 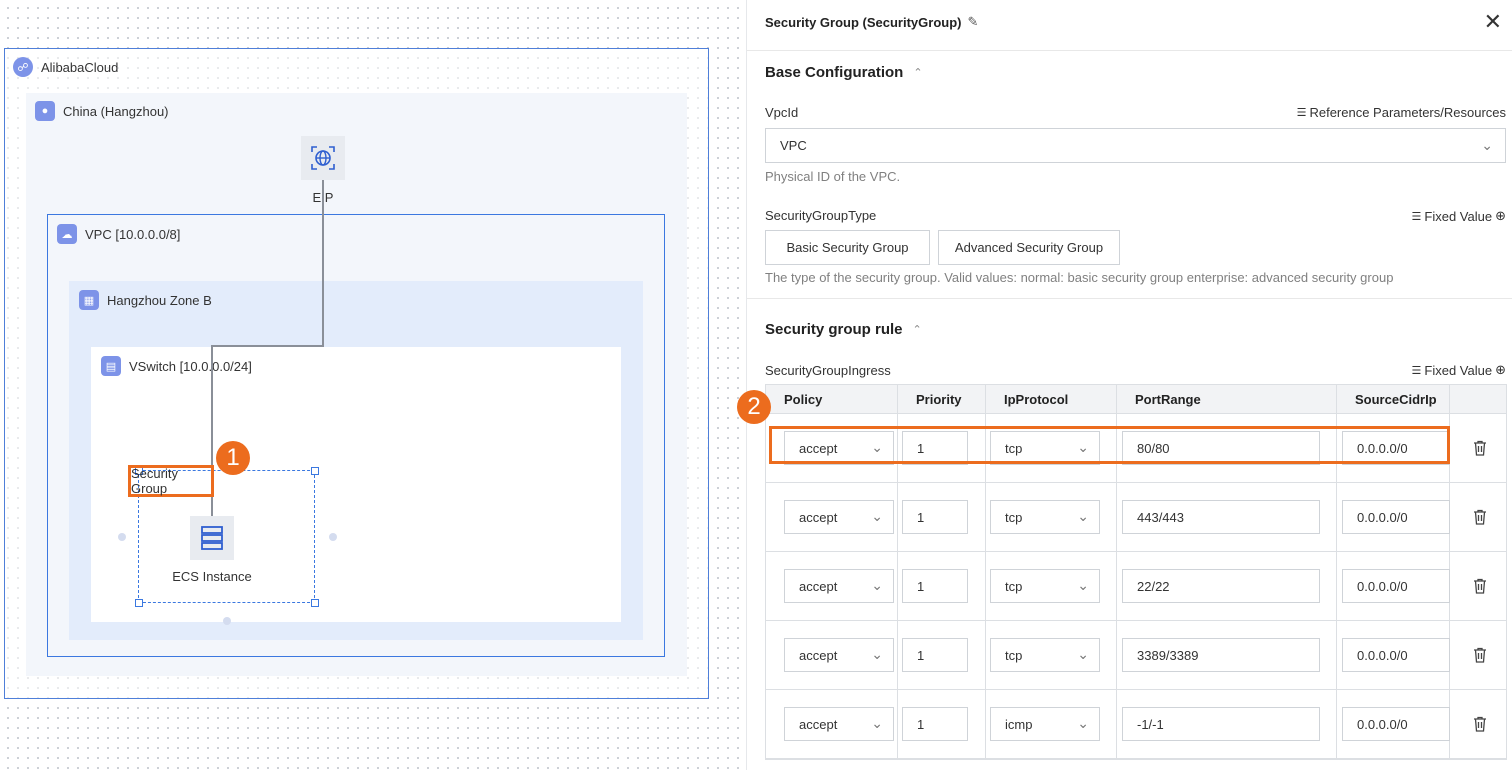 I want to click on vpcid-select: VPC ⌄, so click(x=1135, y=145).